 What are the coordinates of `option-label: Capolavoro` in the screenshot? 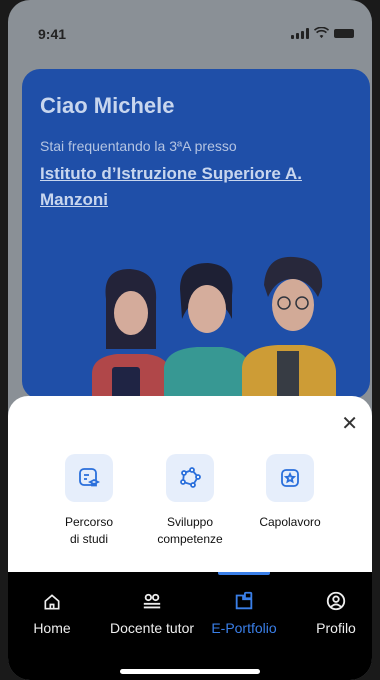 It's located at (290, 522).